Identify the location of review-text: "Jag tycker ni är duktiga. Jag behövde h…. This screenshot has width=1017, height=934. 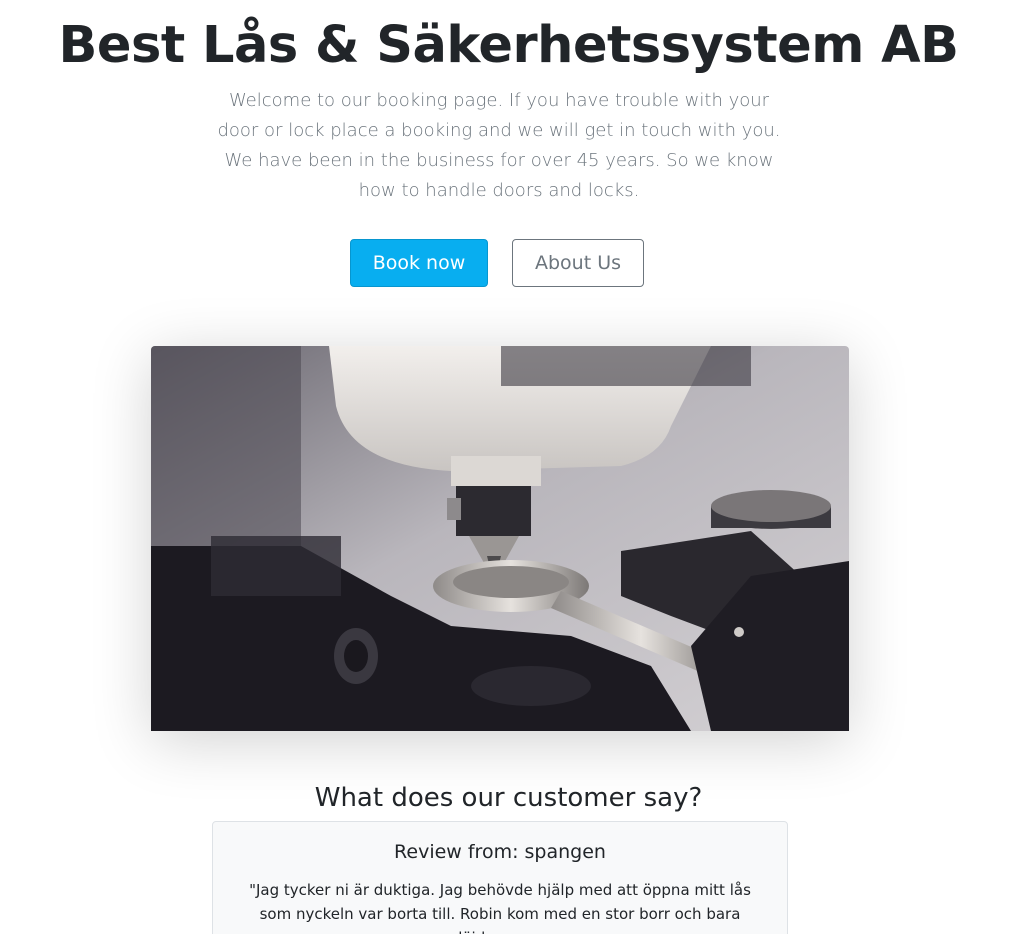
(500, 907).